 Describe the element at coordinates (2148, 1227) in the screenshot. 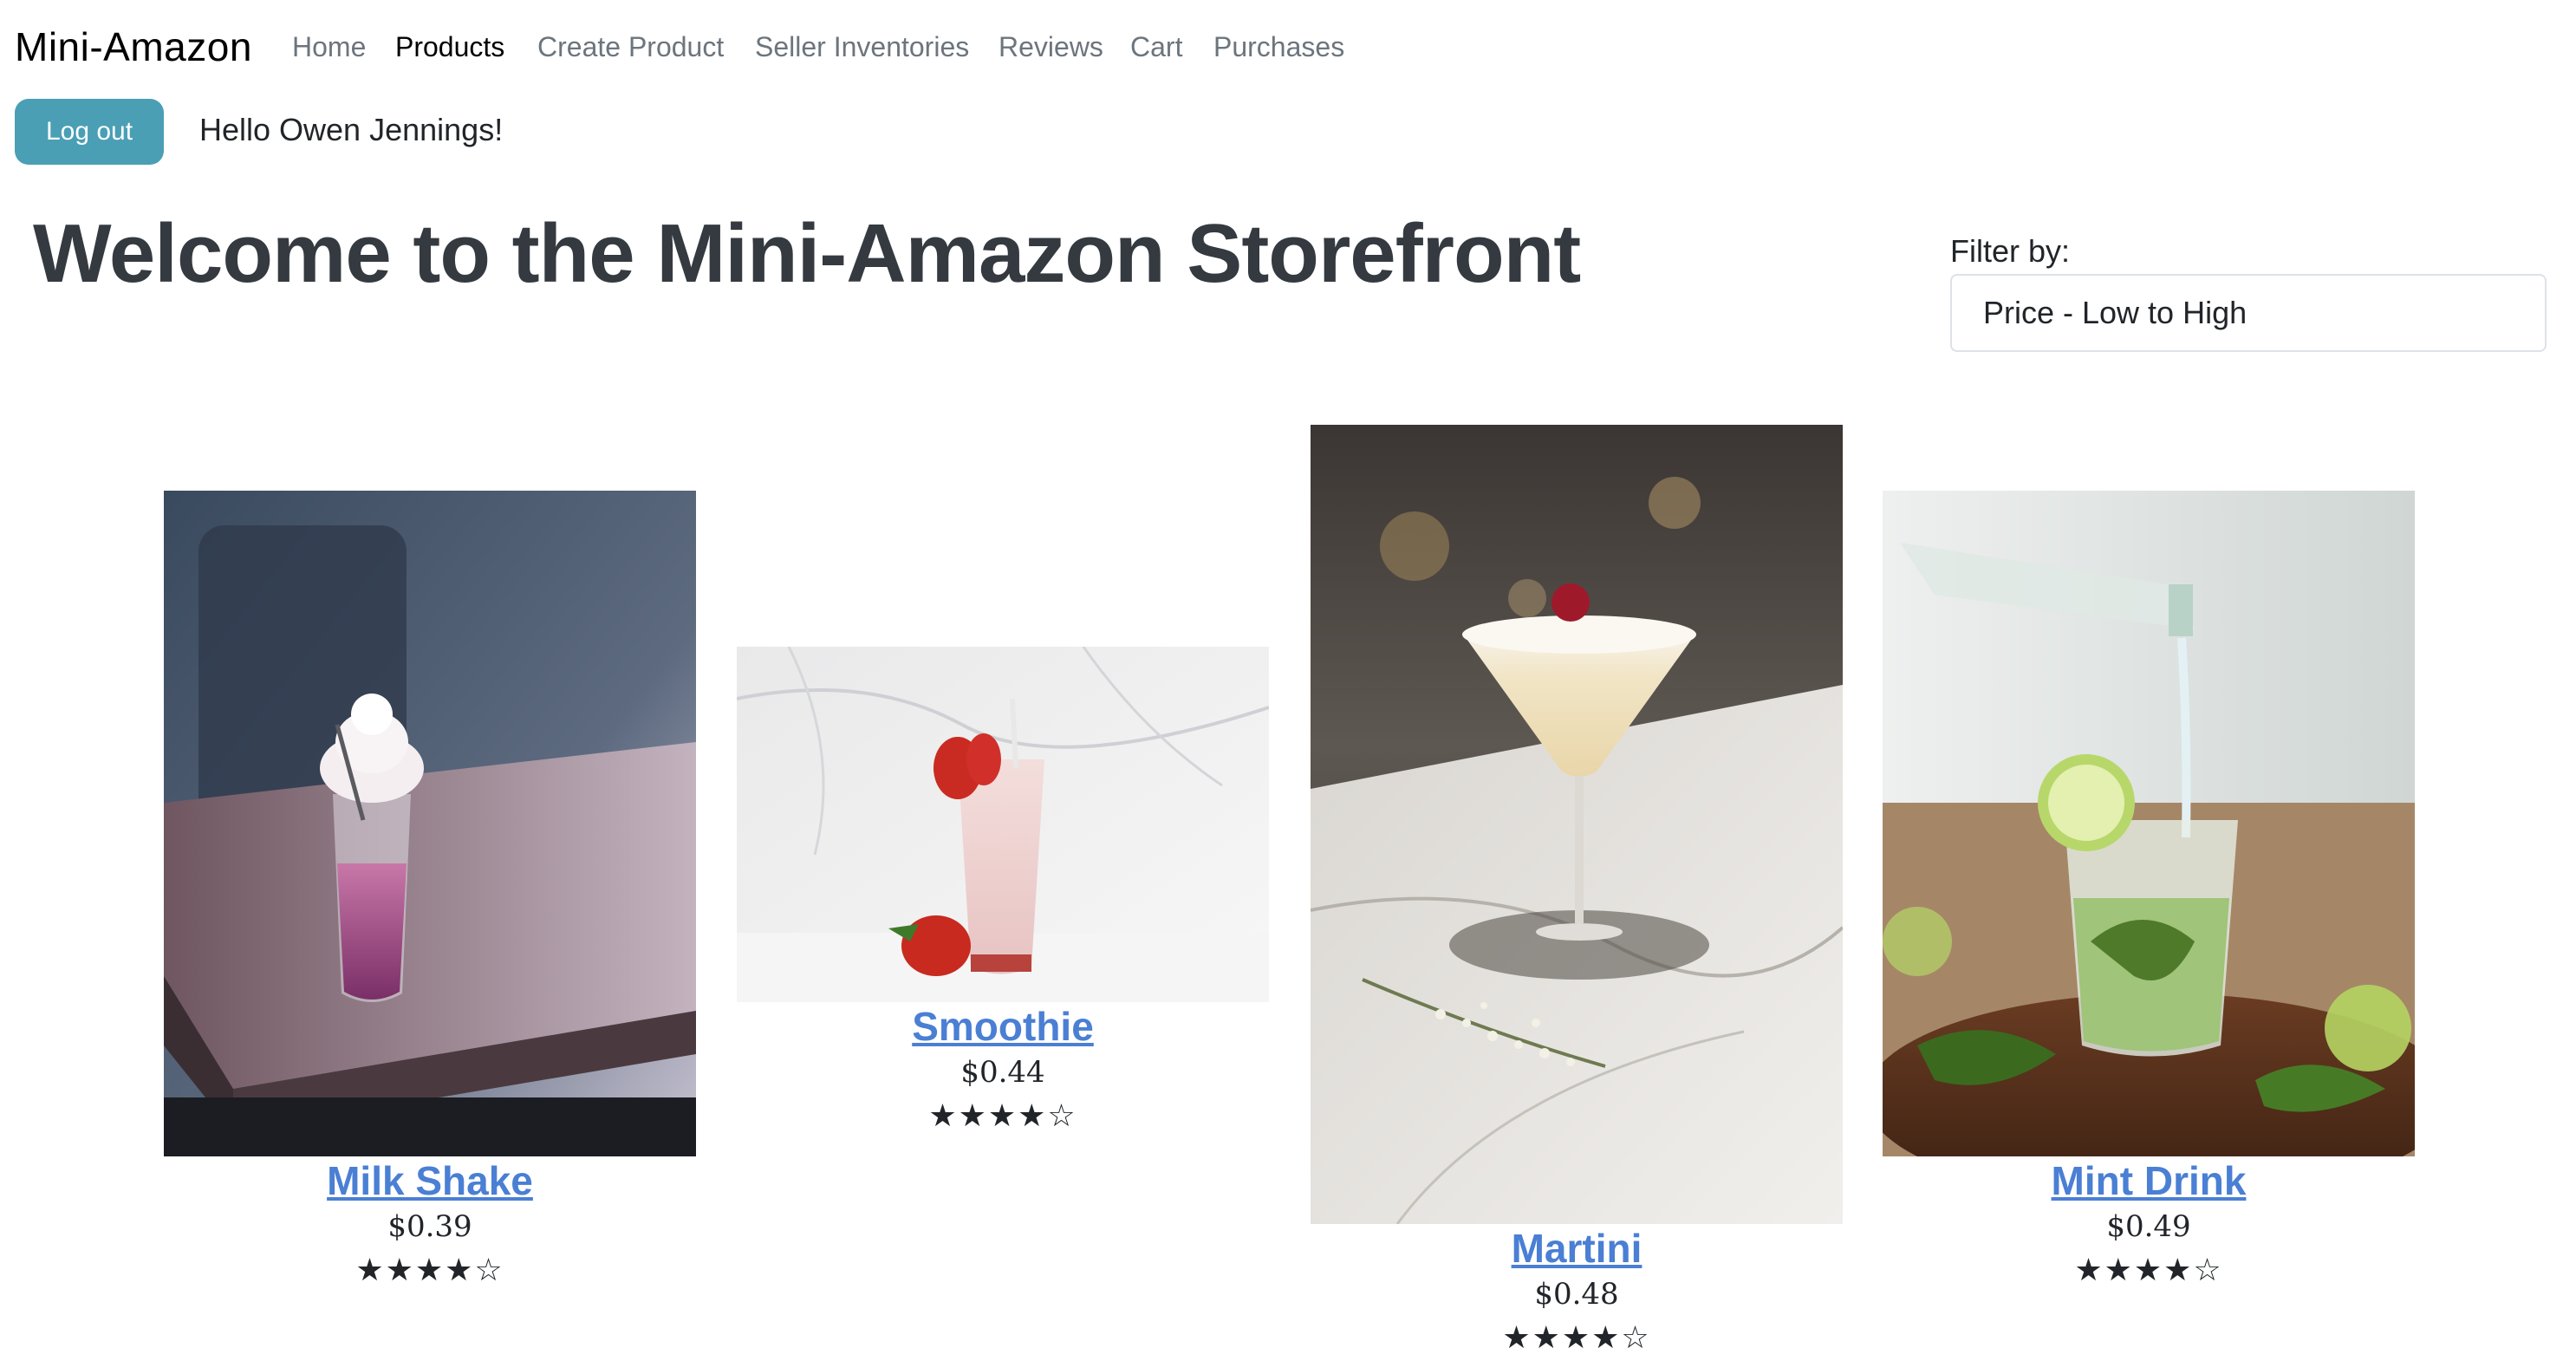

I see `product-price: $0.49` at that location.